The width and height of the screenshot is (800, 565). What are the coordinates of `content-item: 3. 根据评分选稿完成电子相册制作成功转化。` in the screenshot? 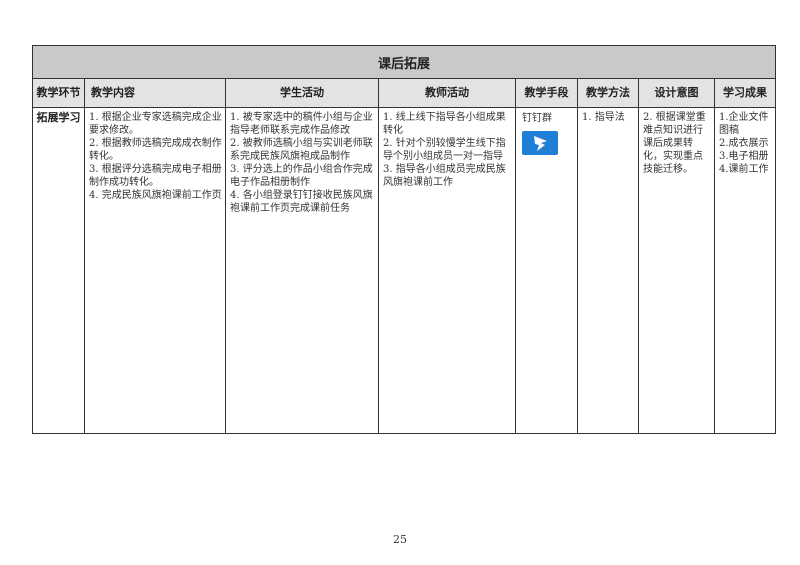 It's located at (155, 176).